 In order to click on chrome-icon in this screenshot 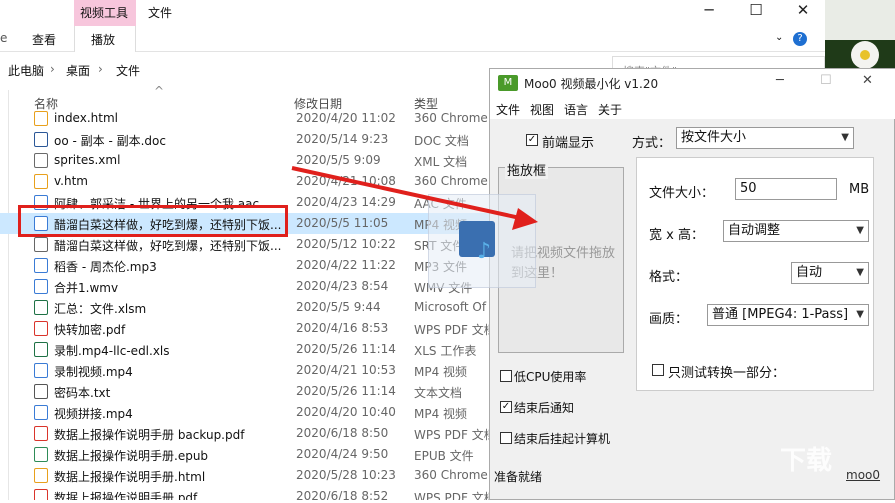, I will do `click(41, 118)`.